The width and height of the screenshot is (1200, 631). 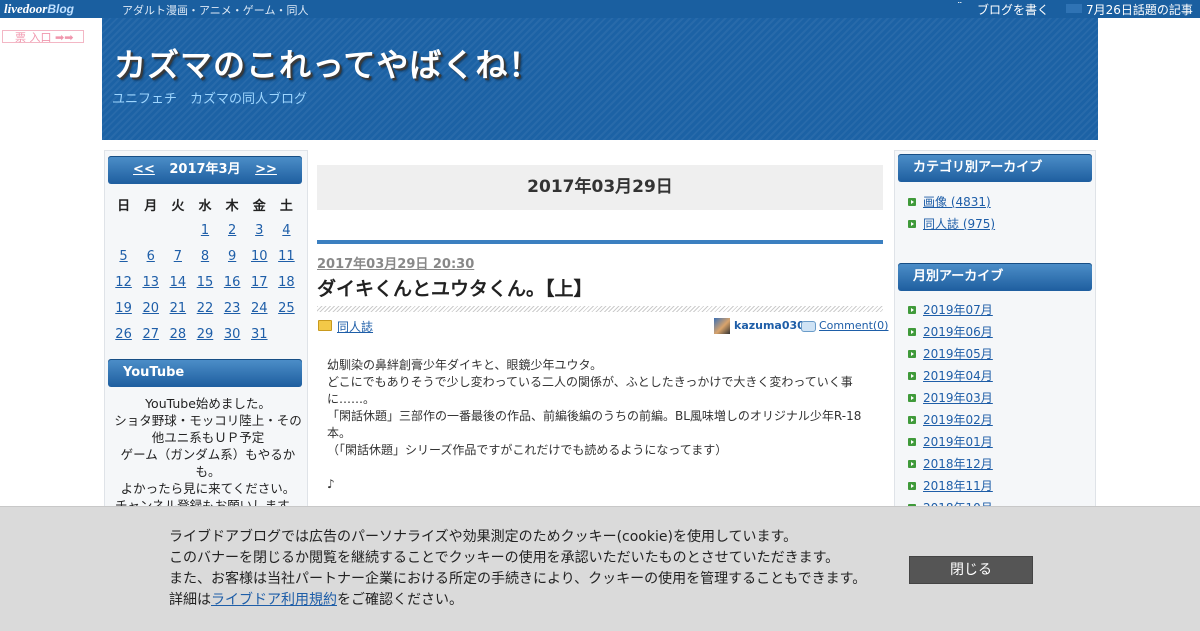 I want to click on calendar-day-link: 26, so click(x=123, y=334).